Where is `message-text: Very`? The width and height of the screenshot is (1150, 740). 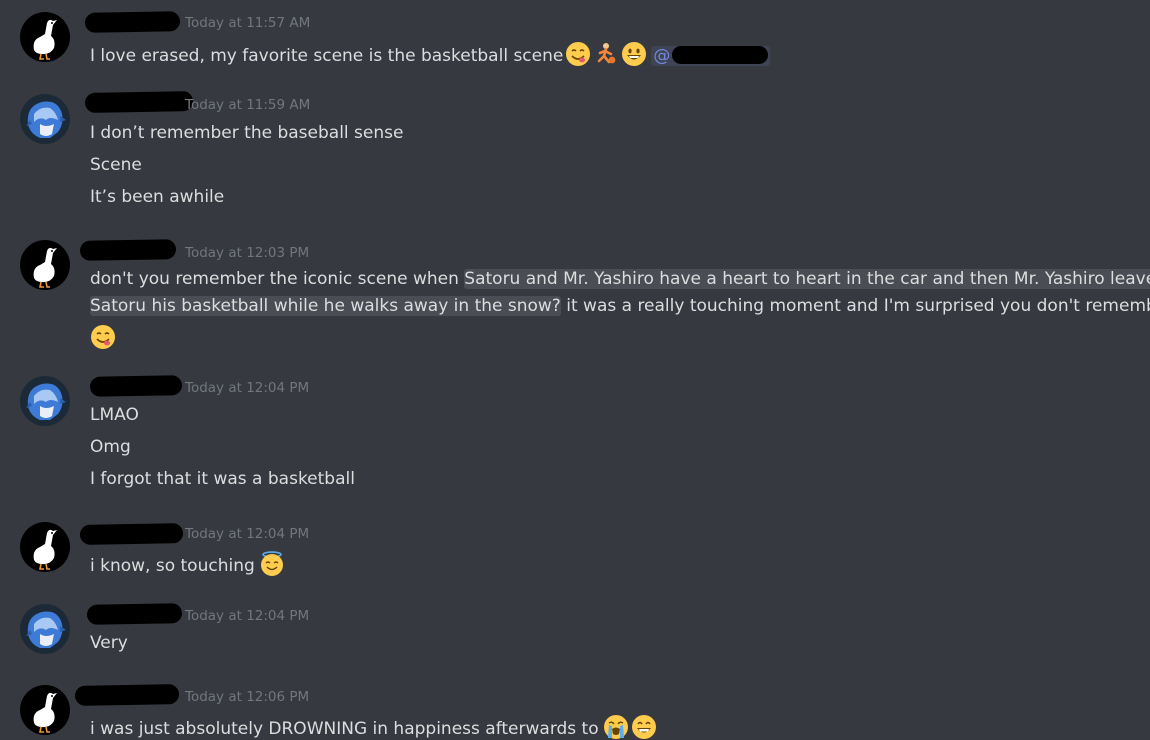 message-text: Very is located at coordinates (109, 643).